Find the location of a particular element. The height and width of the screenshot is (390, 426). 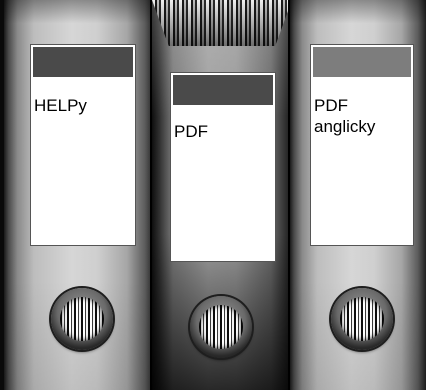

binder-label-card: PDF is located at coordinates (223, 167).